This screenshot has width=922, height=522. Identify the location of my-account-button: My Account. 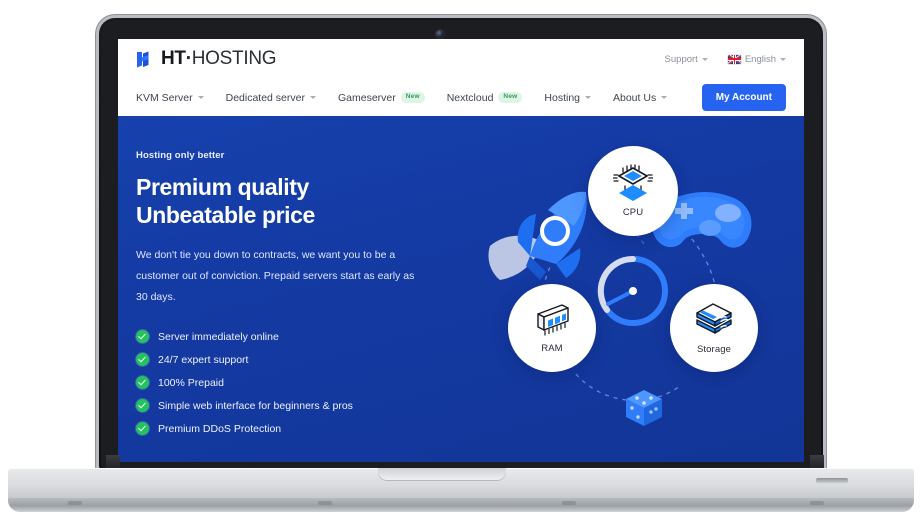
(743, 97).